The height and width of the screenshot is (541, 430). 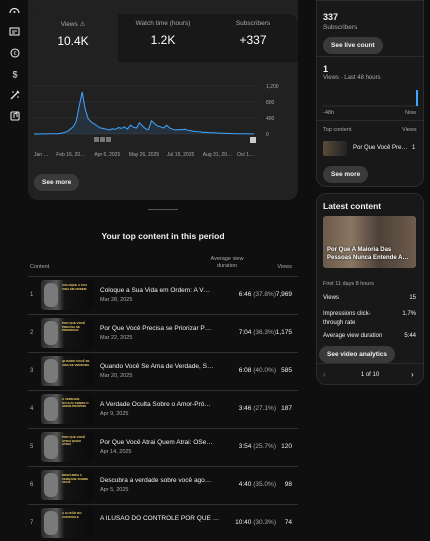 What do you see at coordinates (14, 258) in the screenshot?
I see `left-nav-rail: € $` at bounding box center [14, 258].